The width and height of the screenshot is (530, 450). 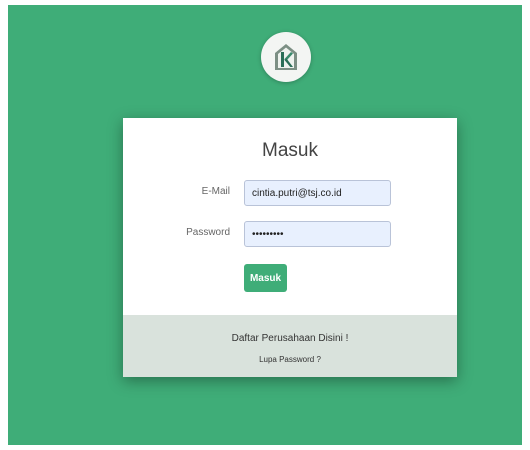 I want to click on register-company-link: Daftar Perusahaan Disini !, so click(x=290, y=338).